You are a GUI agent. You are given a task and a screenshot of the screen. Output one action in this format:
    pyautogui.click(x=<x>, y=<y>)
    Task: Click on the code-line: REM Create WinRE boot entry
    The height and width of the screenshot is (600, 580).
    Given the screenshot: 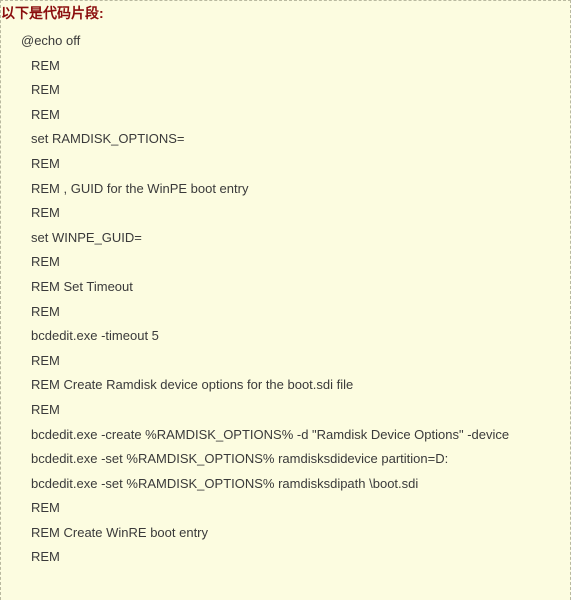 What is the action you would take?
    pyautogui.click(x=120, y=532)
    